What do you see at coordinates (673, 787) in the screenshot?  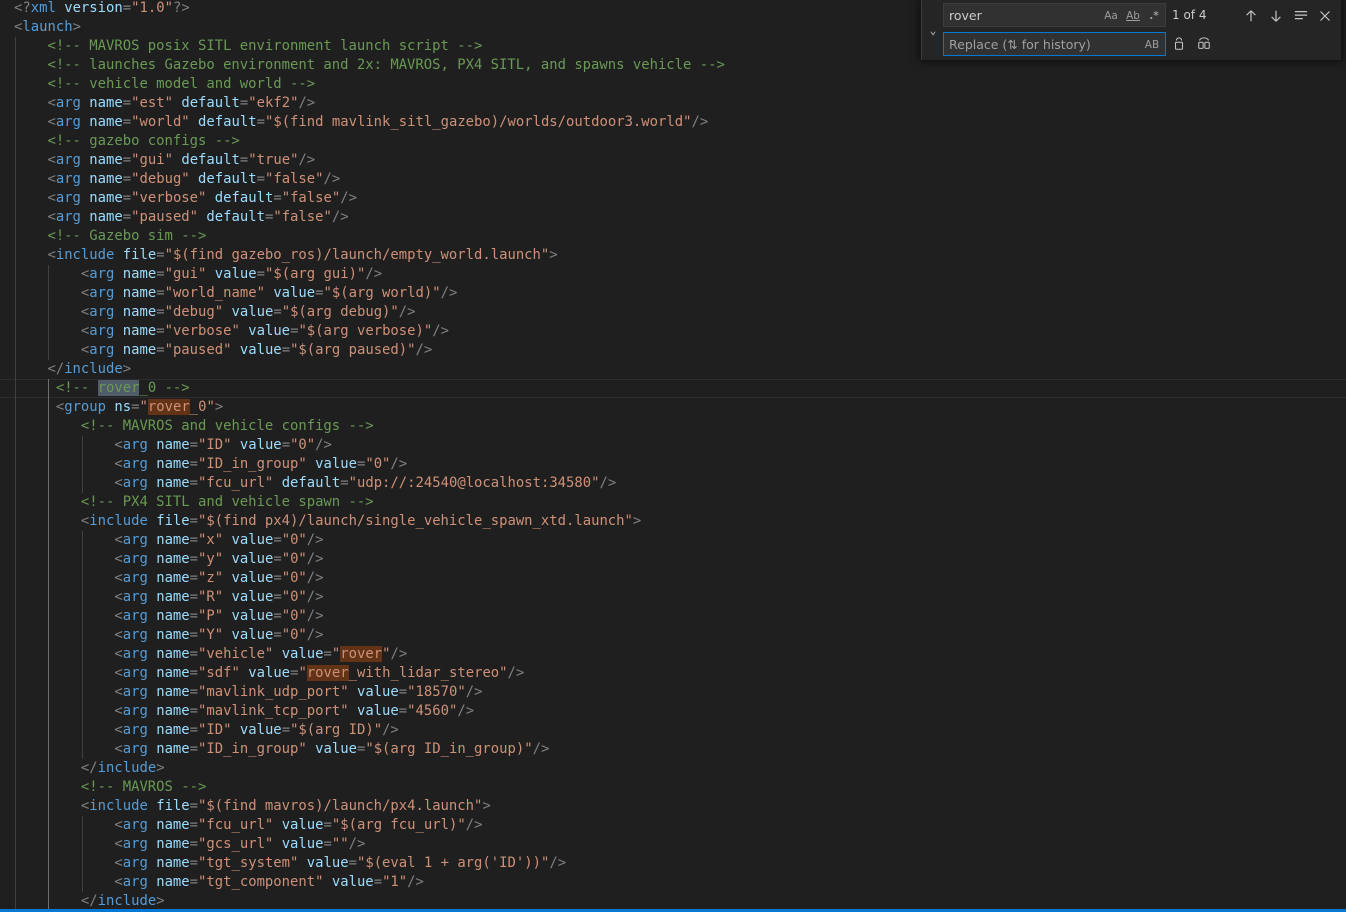 I see `code-line: <!-- MAVROS -->` at bounding box center [673, 787].